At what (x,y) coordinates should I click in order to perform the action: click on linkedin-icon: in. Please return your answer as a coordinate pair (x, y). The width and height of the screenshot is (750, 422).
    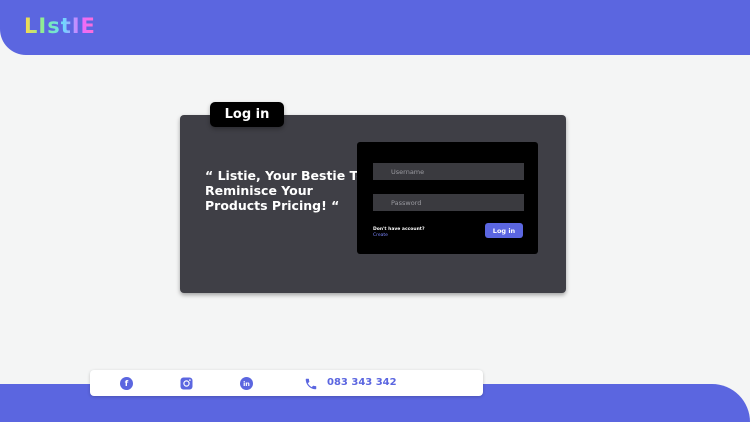
    Looking at the image, I should click on (246, 383).